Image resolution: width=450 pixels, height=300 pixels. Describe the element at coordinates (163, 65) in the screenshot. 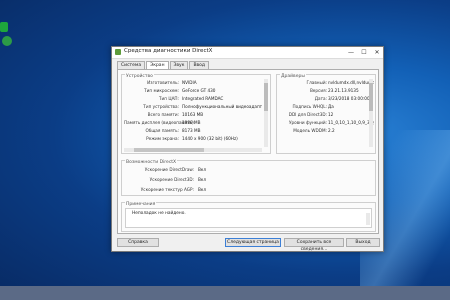

I see `tab-strip: Система Экран Звук Ввод` at that location.